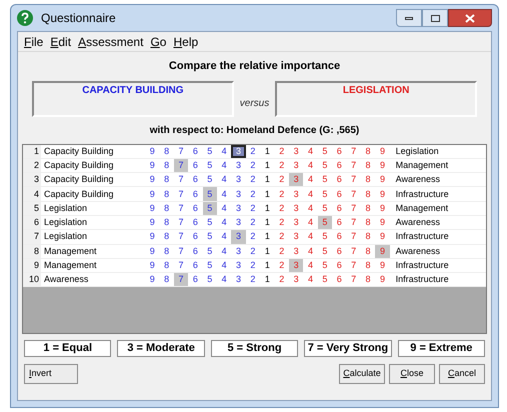  What do you see at coordinates (409, 18) in the screenshot?
I see `minimize-button` at bounding box center [409, 18].